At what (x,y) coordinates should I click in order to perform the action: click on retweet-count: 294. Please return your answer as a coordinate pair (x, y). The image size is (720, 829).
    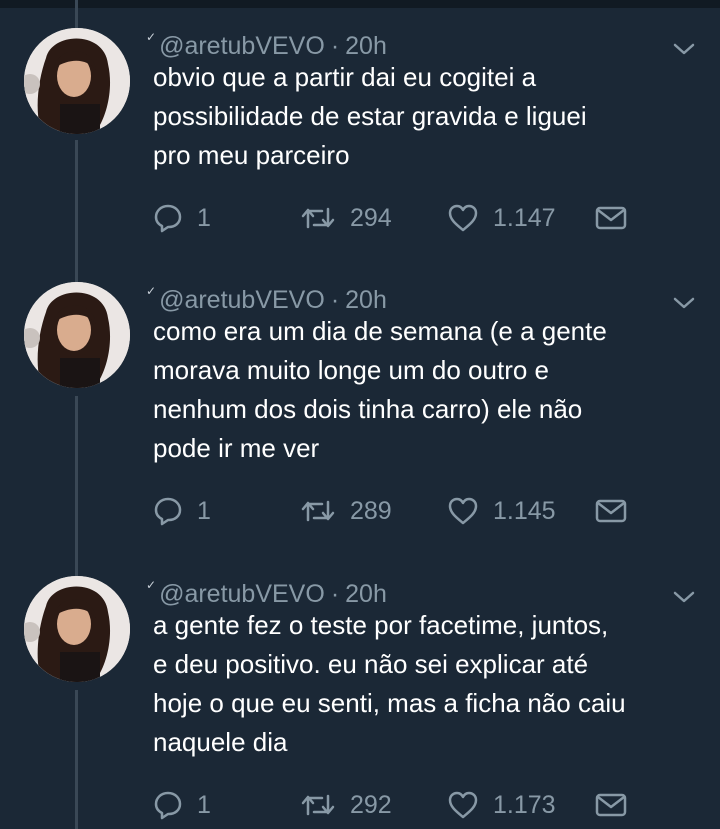
    Looking at the image, I should click on (371, 217).